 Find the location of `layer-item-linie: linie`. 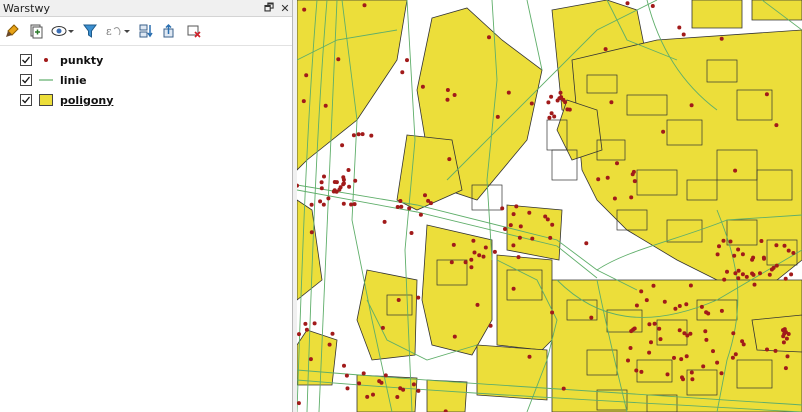

layer-item-linie: linie is located at coordinates (146, 80).